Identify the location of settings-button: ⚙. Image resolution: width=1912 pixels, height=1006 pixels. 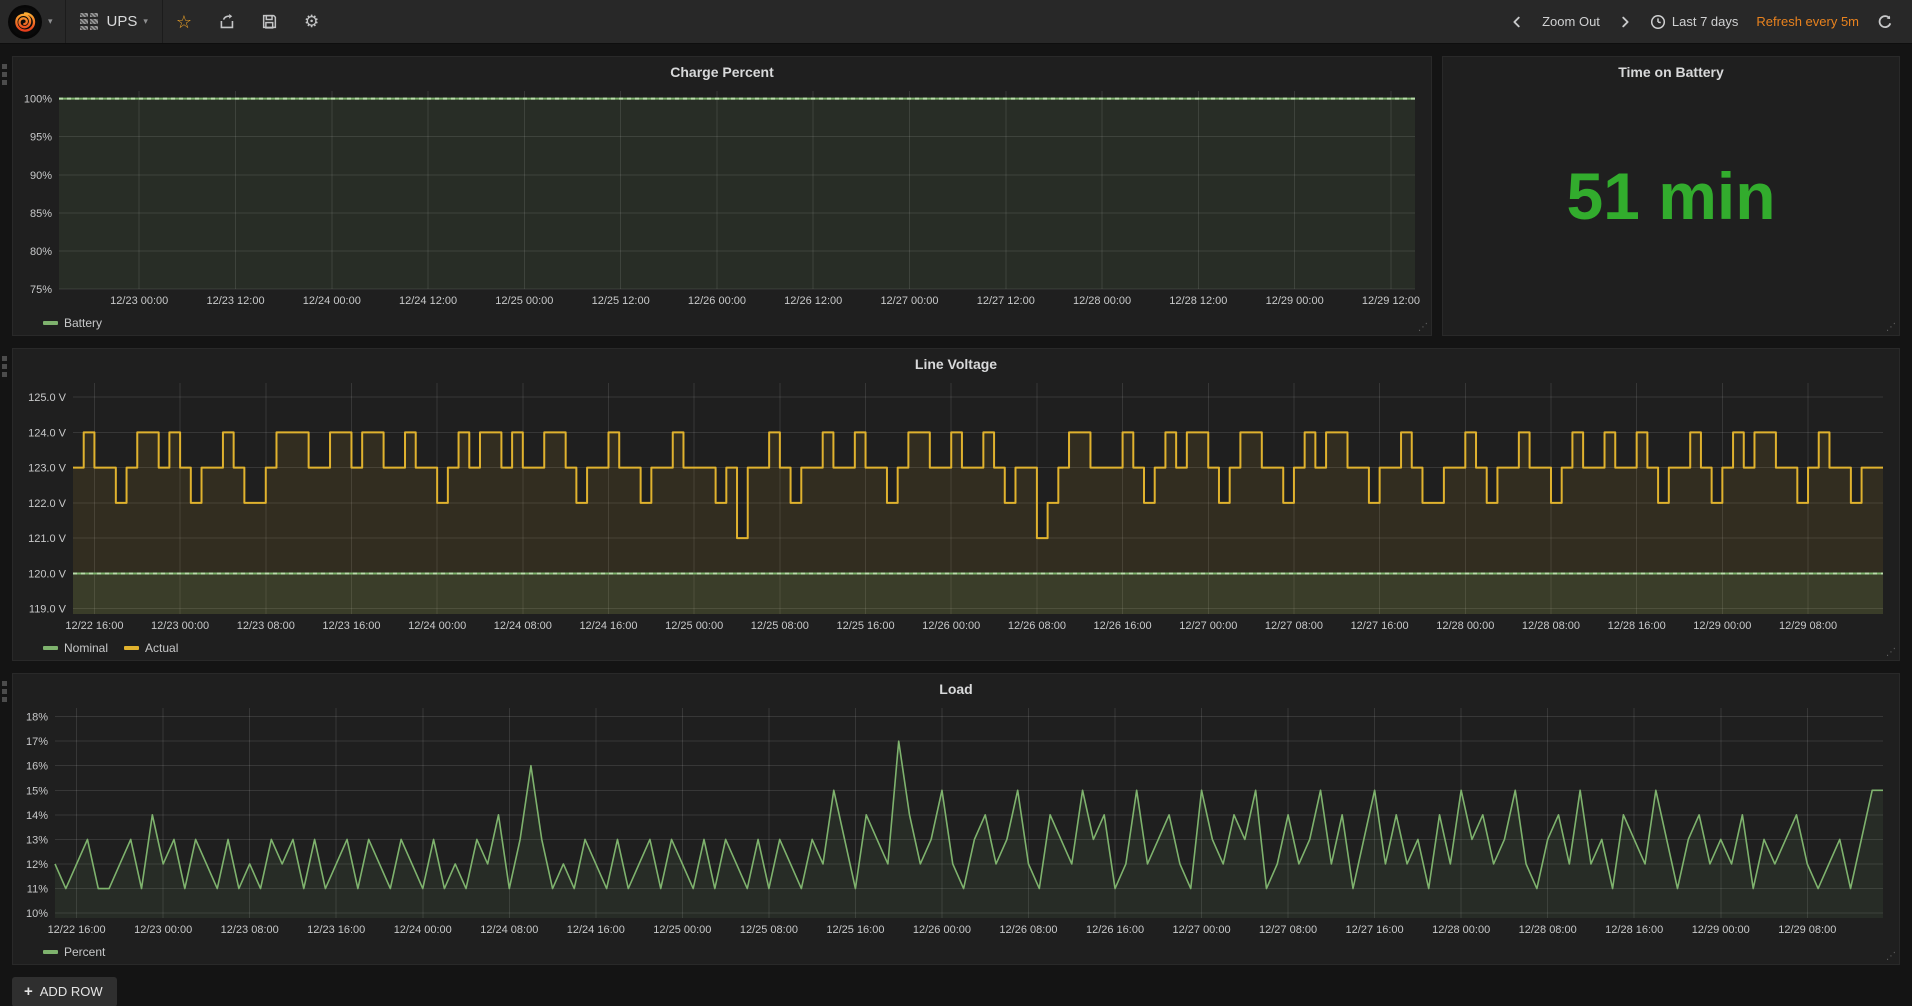
(311, 21).